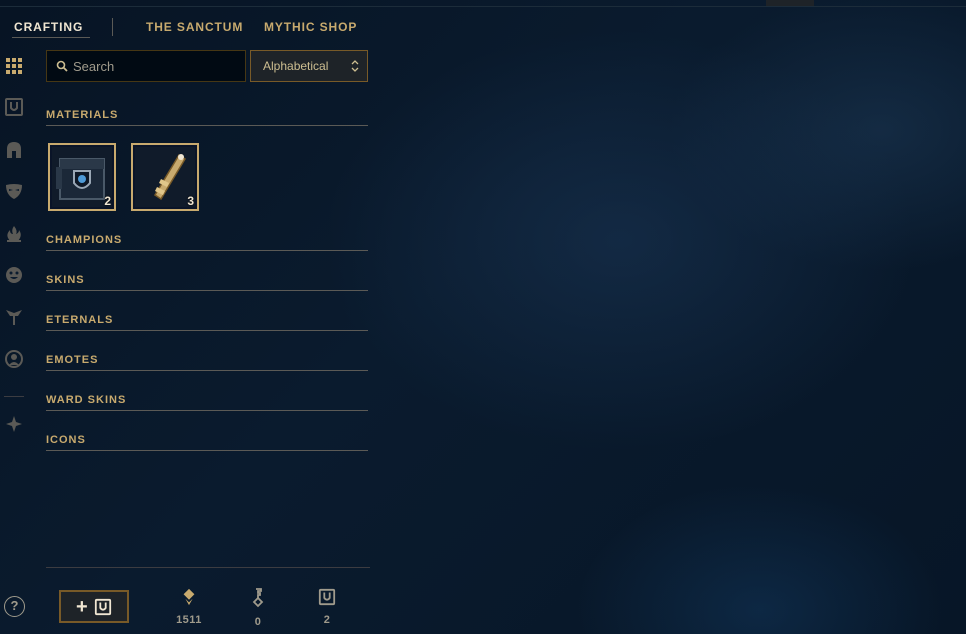 The width and height of the screenshot is (966, 634). Describe the element at coordinates (207, 116) in the screenshot. I see `section-materials: MATERIALS` at that location.